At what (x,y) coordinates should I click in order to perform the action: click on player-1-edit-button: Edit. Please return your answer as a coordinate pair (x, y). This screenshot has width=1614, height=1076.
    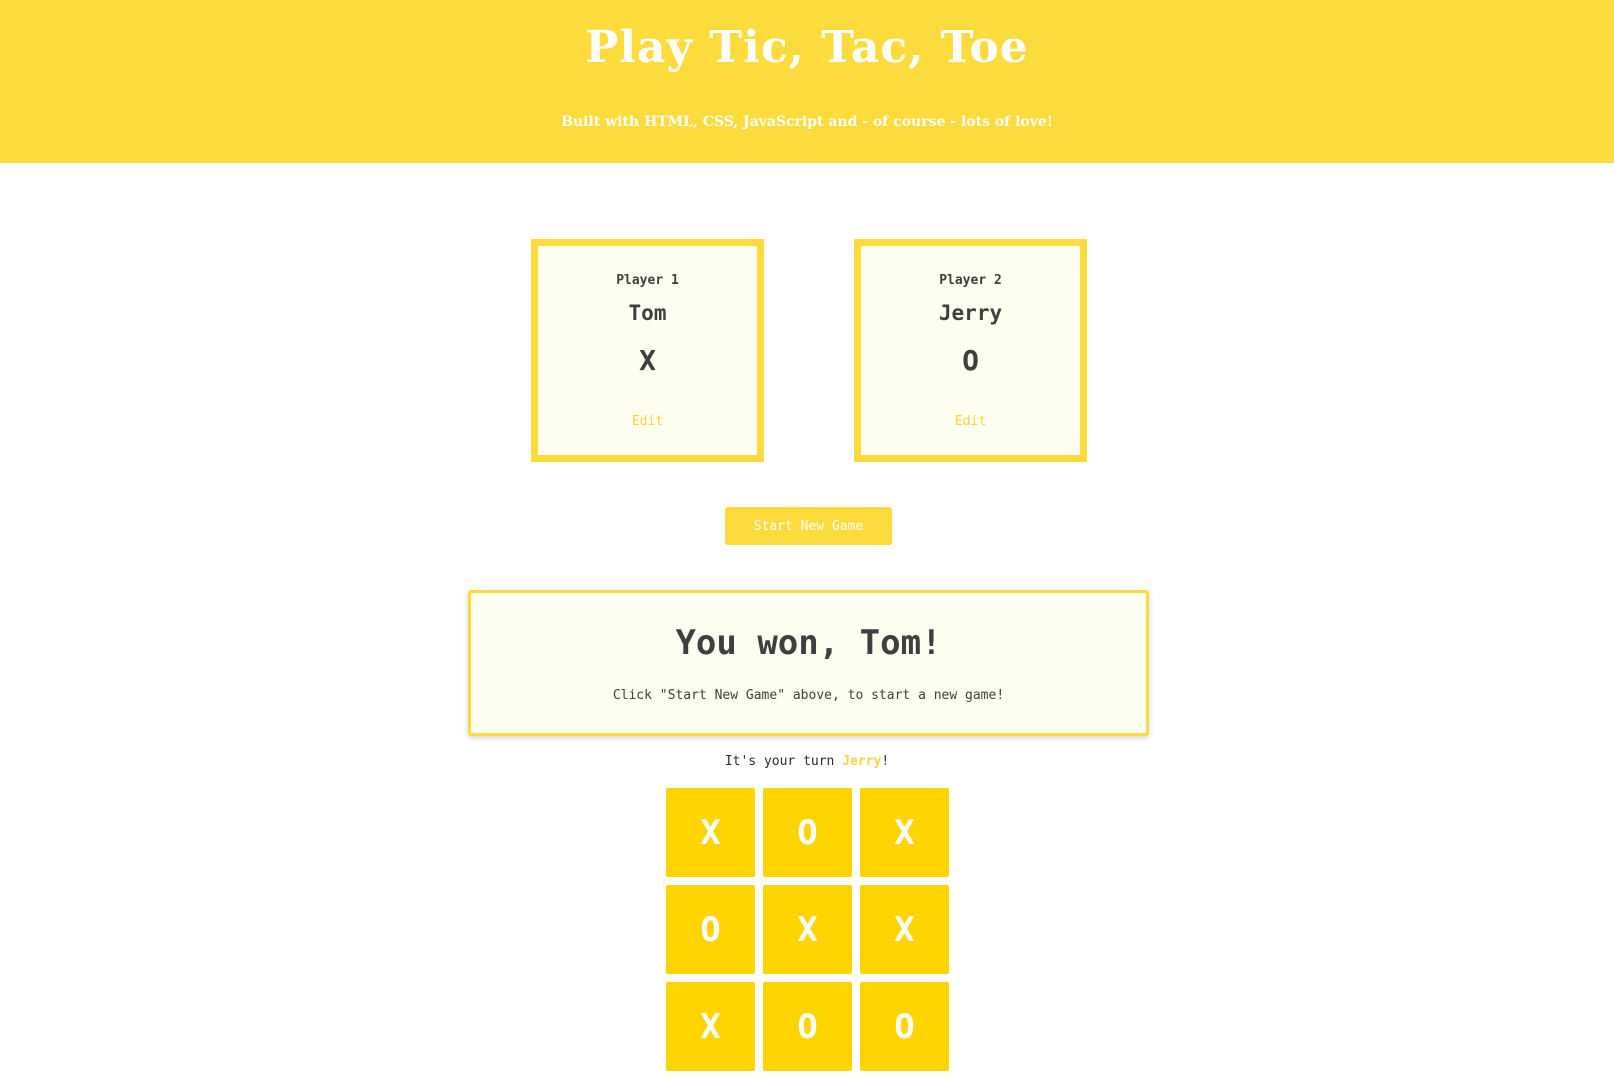
    Looking at the image, I should click on (647, 421).